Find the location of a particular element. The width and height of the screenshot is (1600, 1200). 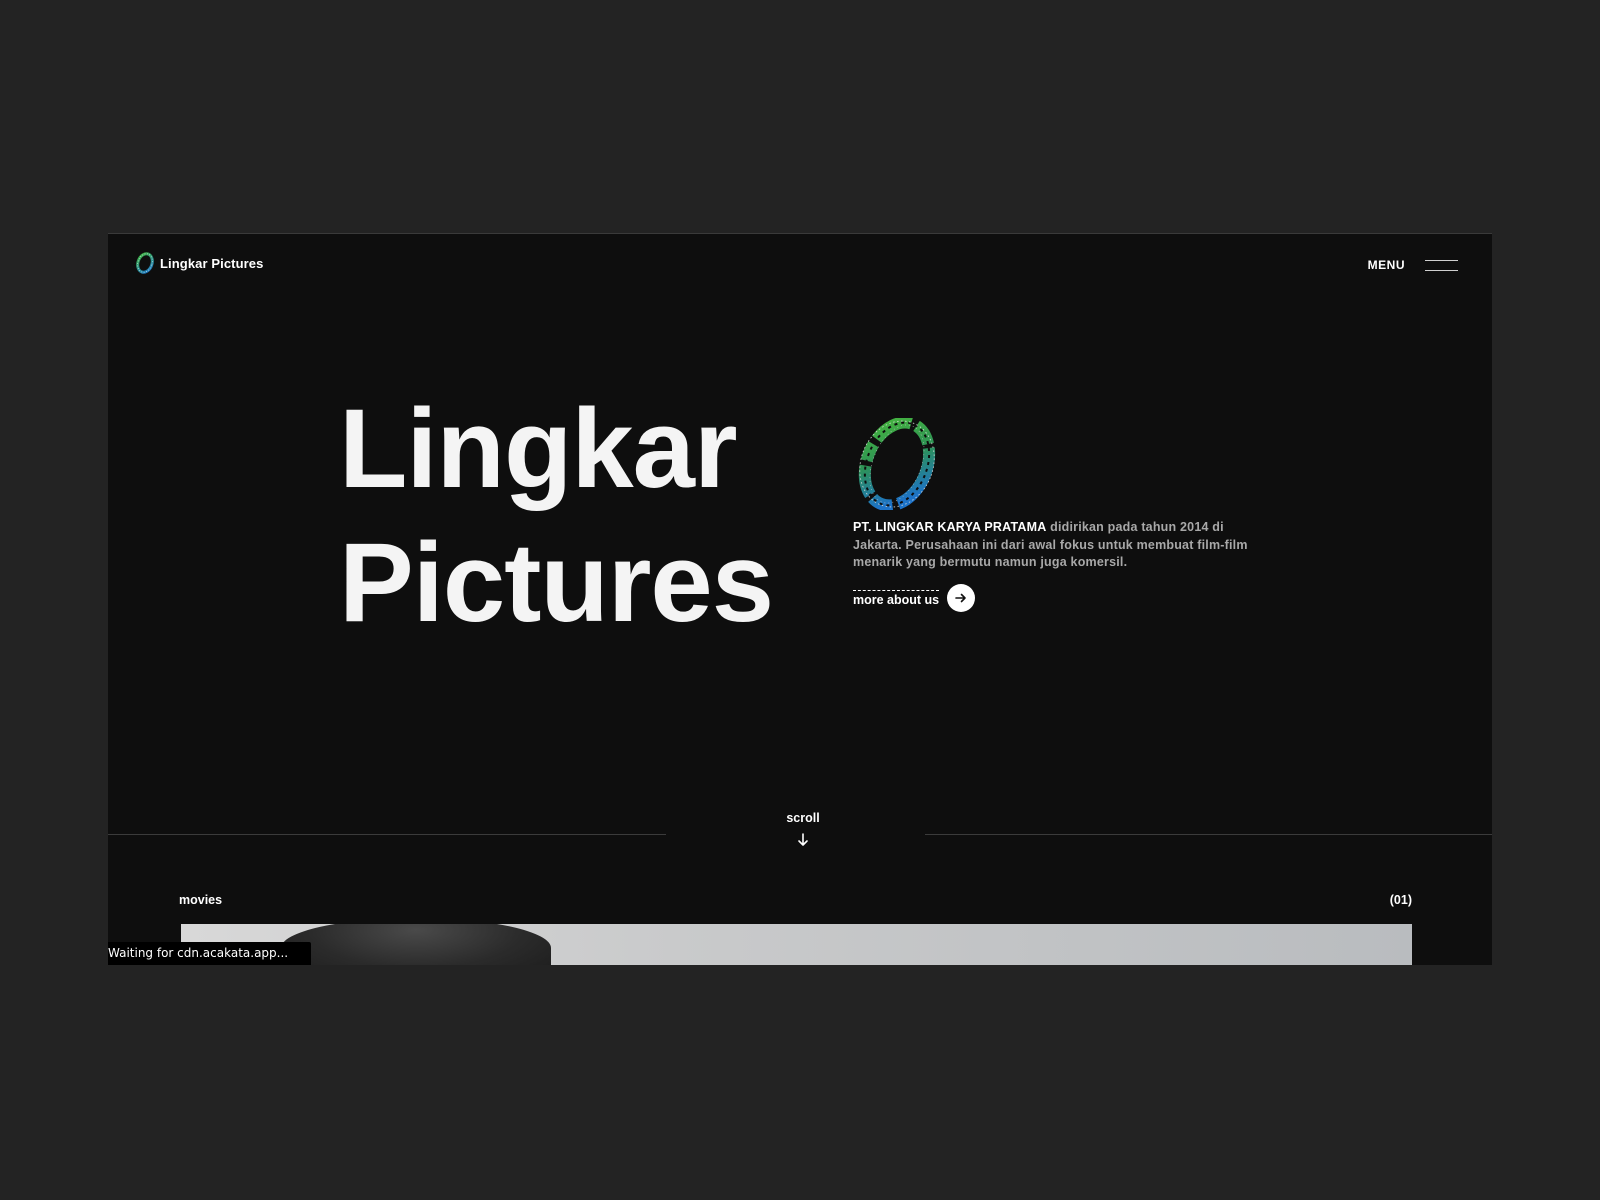

section-divider-right is located at coordinates (1208, 834).